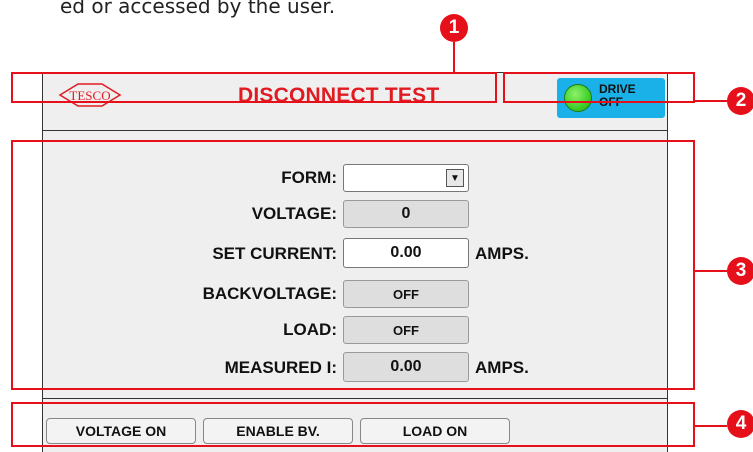  I want to click on callout-badge-4: 4, so click(740, 424).